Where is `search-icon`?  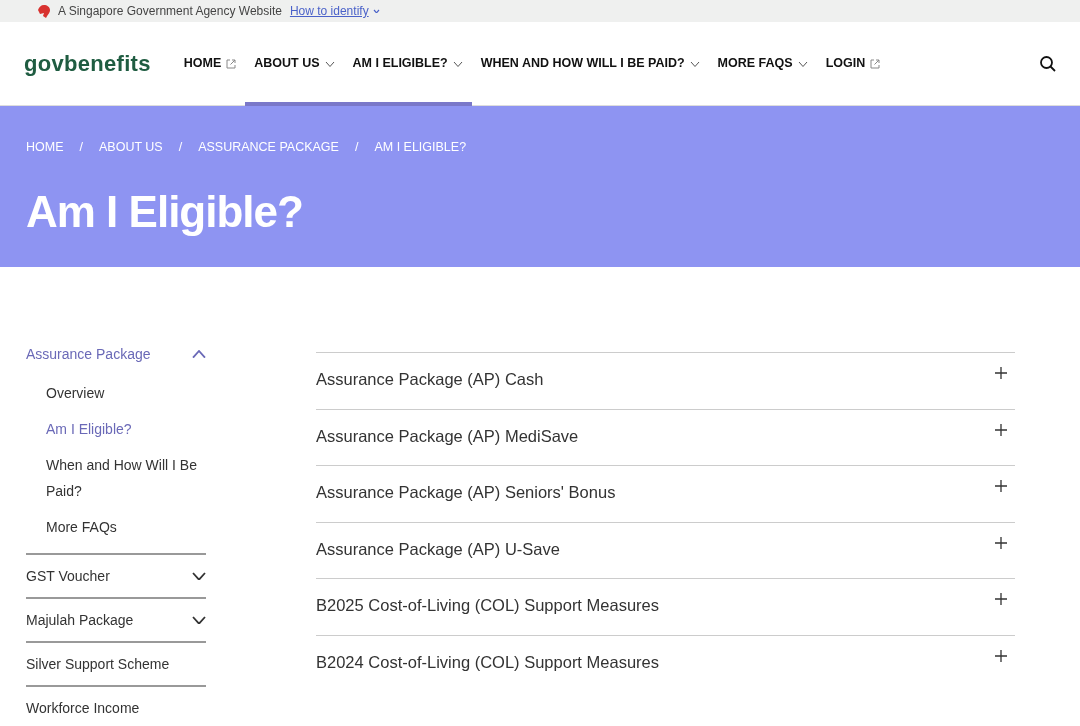
search-icon is located at coordinates (1048, 63).